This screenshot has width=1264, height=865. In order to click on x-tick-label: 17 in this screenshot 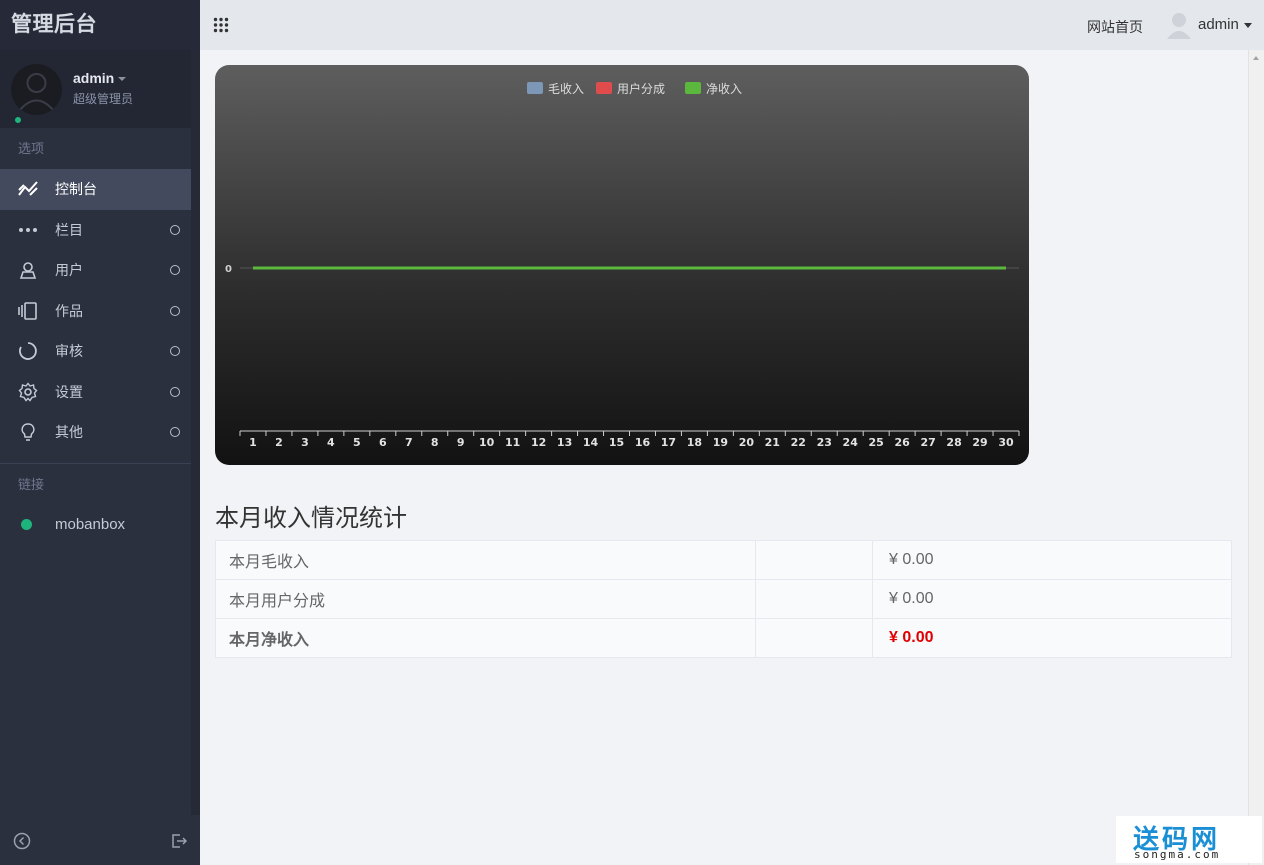, I will do `click(668, 442)`.